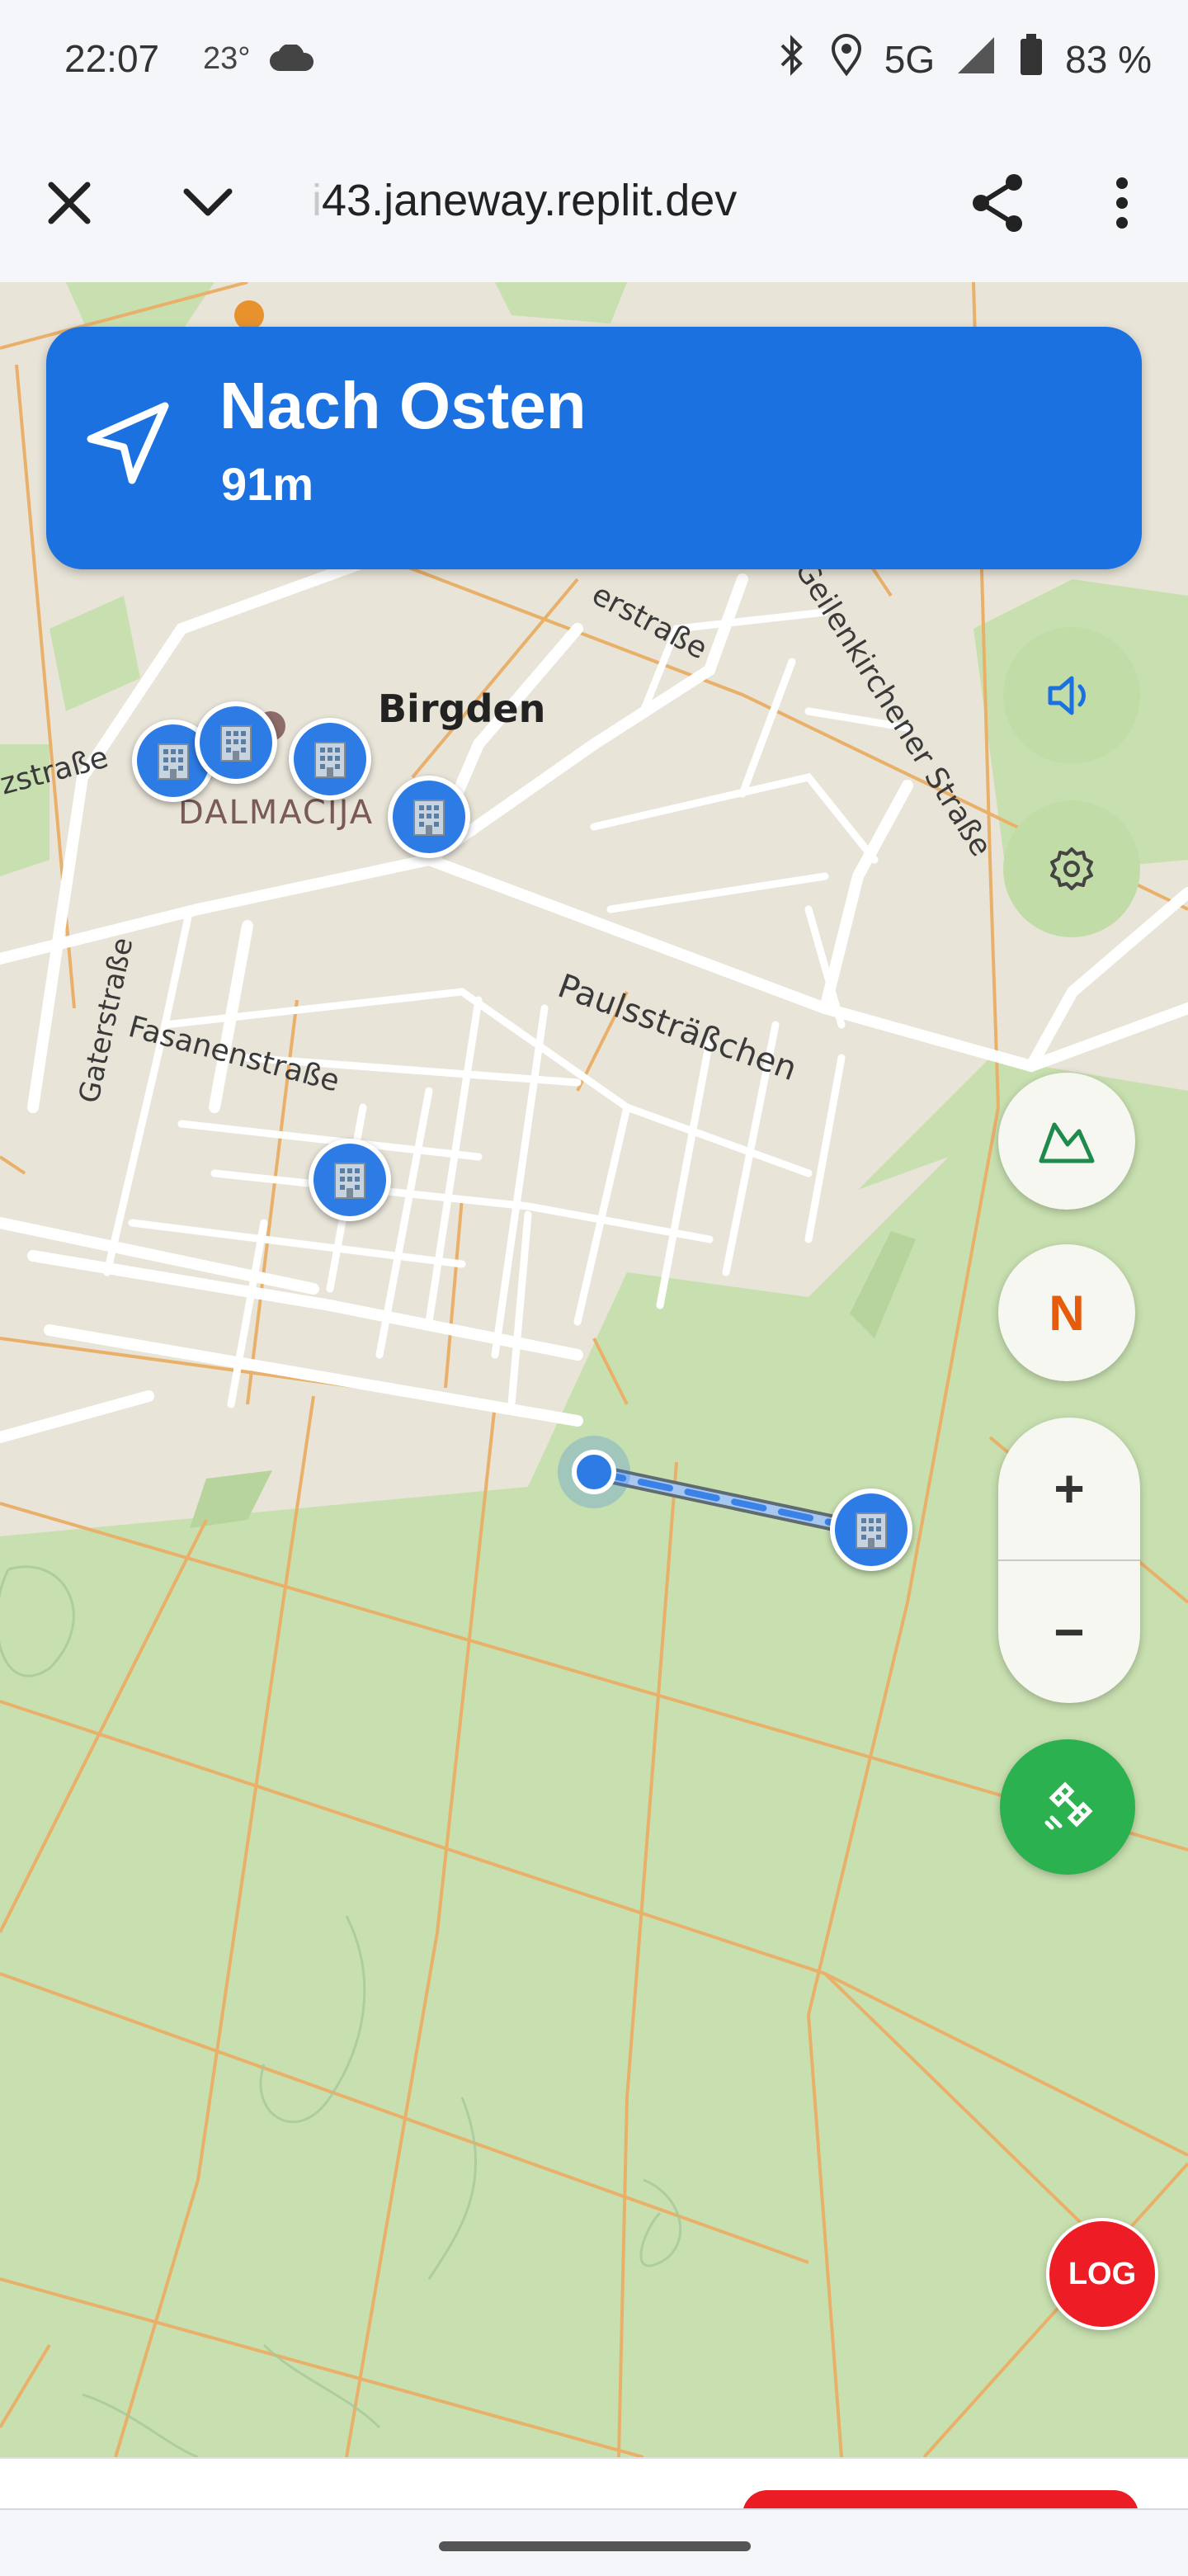 The width and height of the screenshot is (1188, 2576). I want to click on close-button, so click(69, 203).